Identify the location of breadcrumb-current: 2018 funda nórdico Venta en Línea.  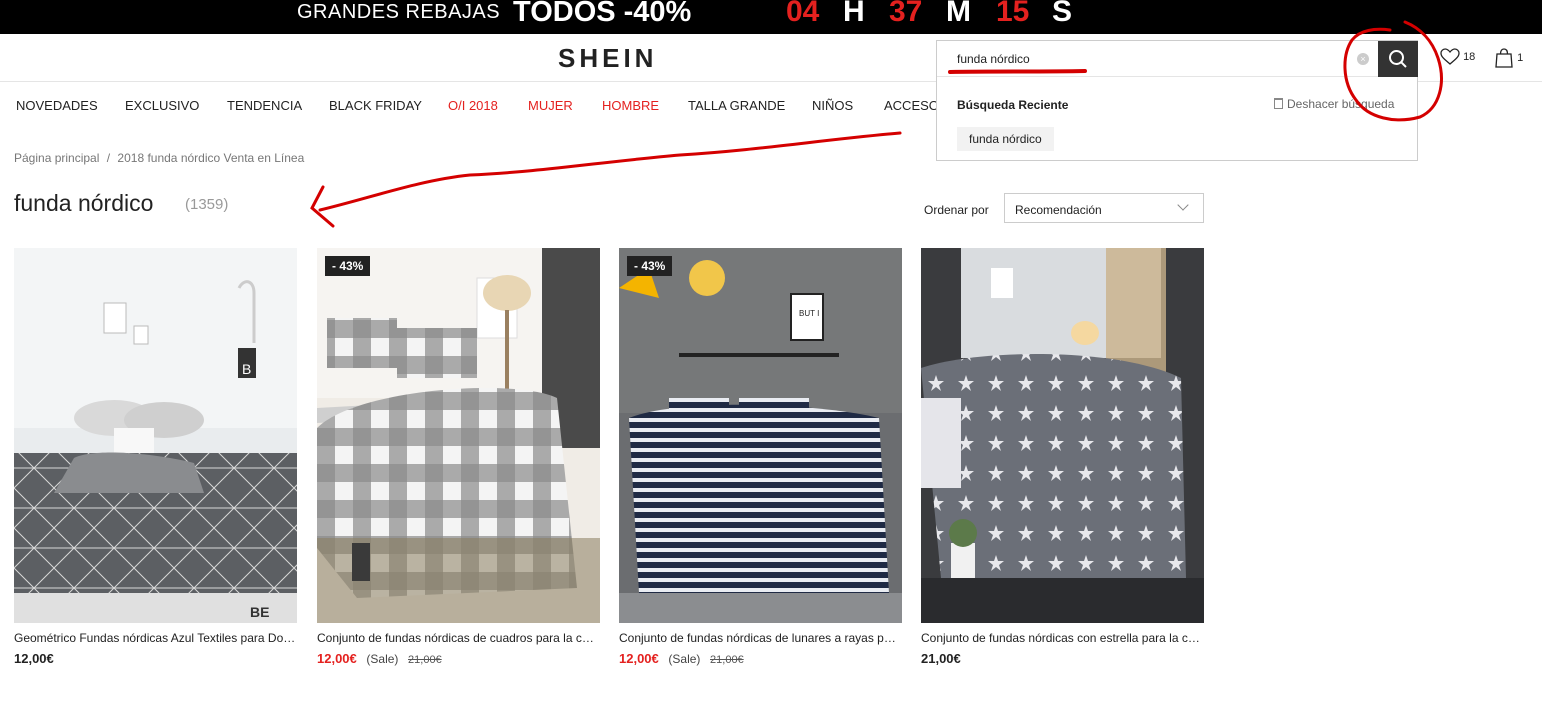
(211, 158).